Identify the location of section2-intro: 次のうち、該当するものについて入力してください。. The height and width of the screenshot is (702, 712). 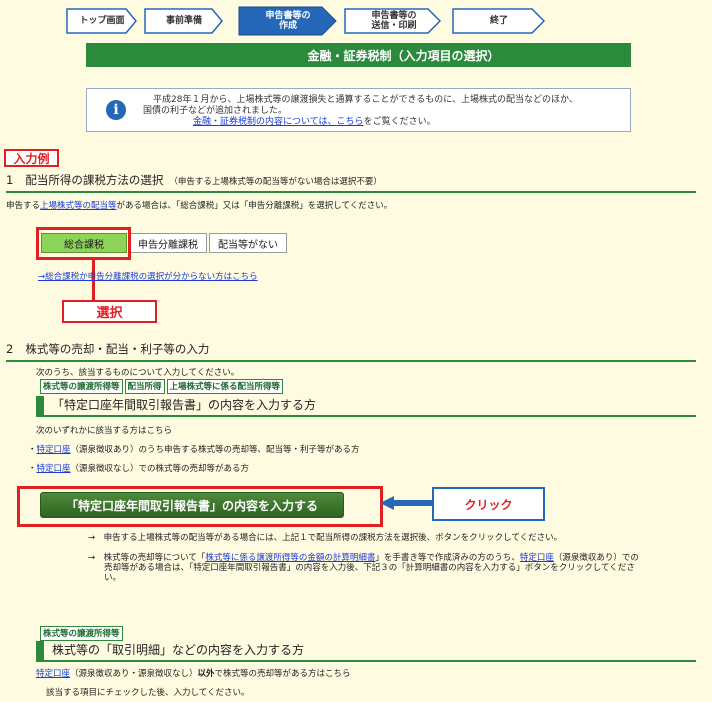
(138, 373).